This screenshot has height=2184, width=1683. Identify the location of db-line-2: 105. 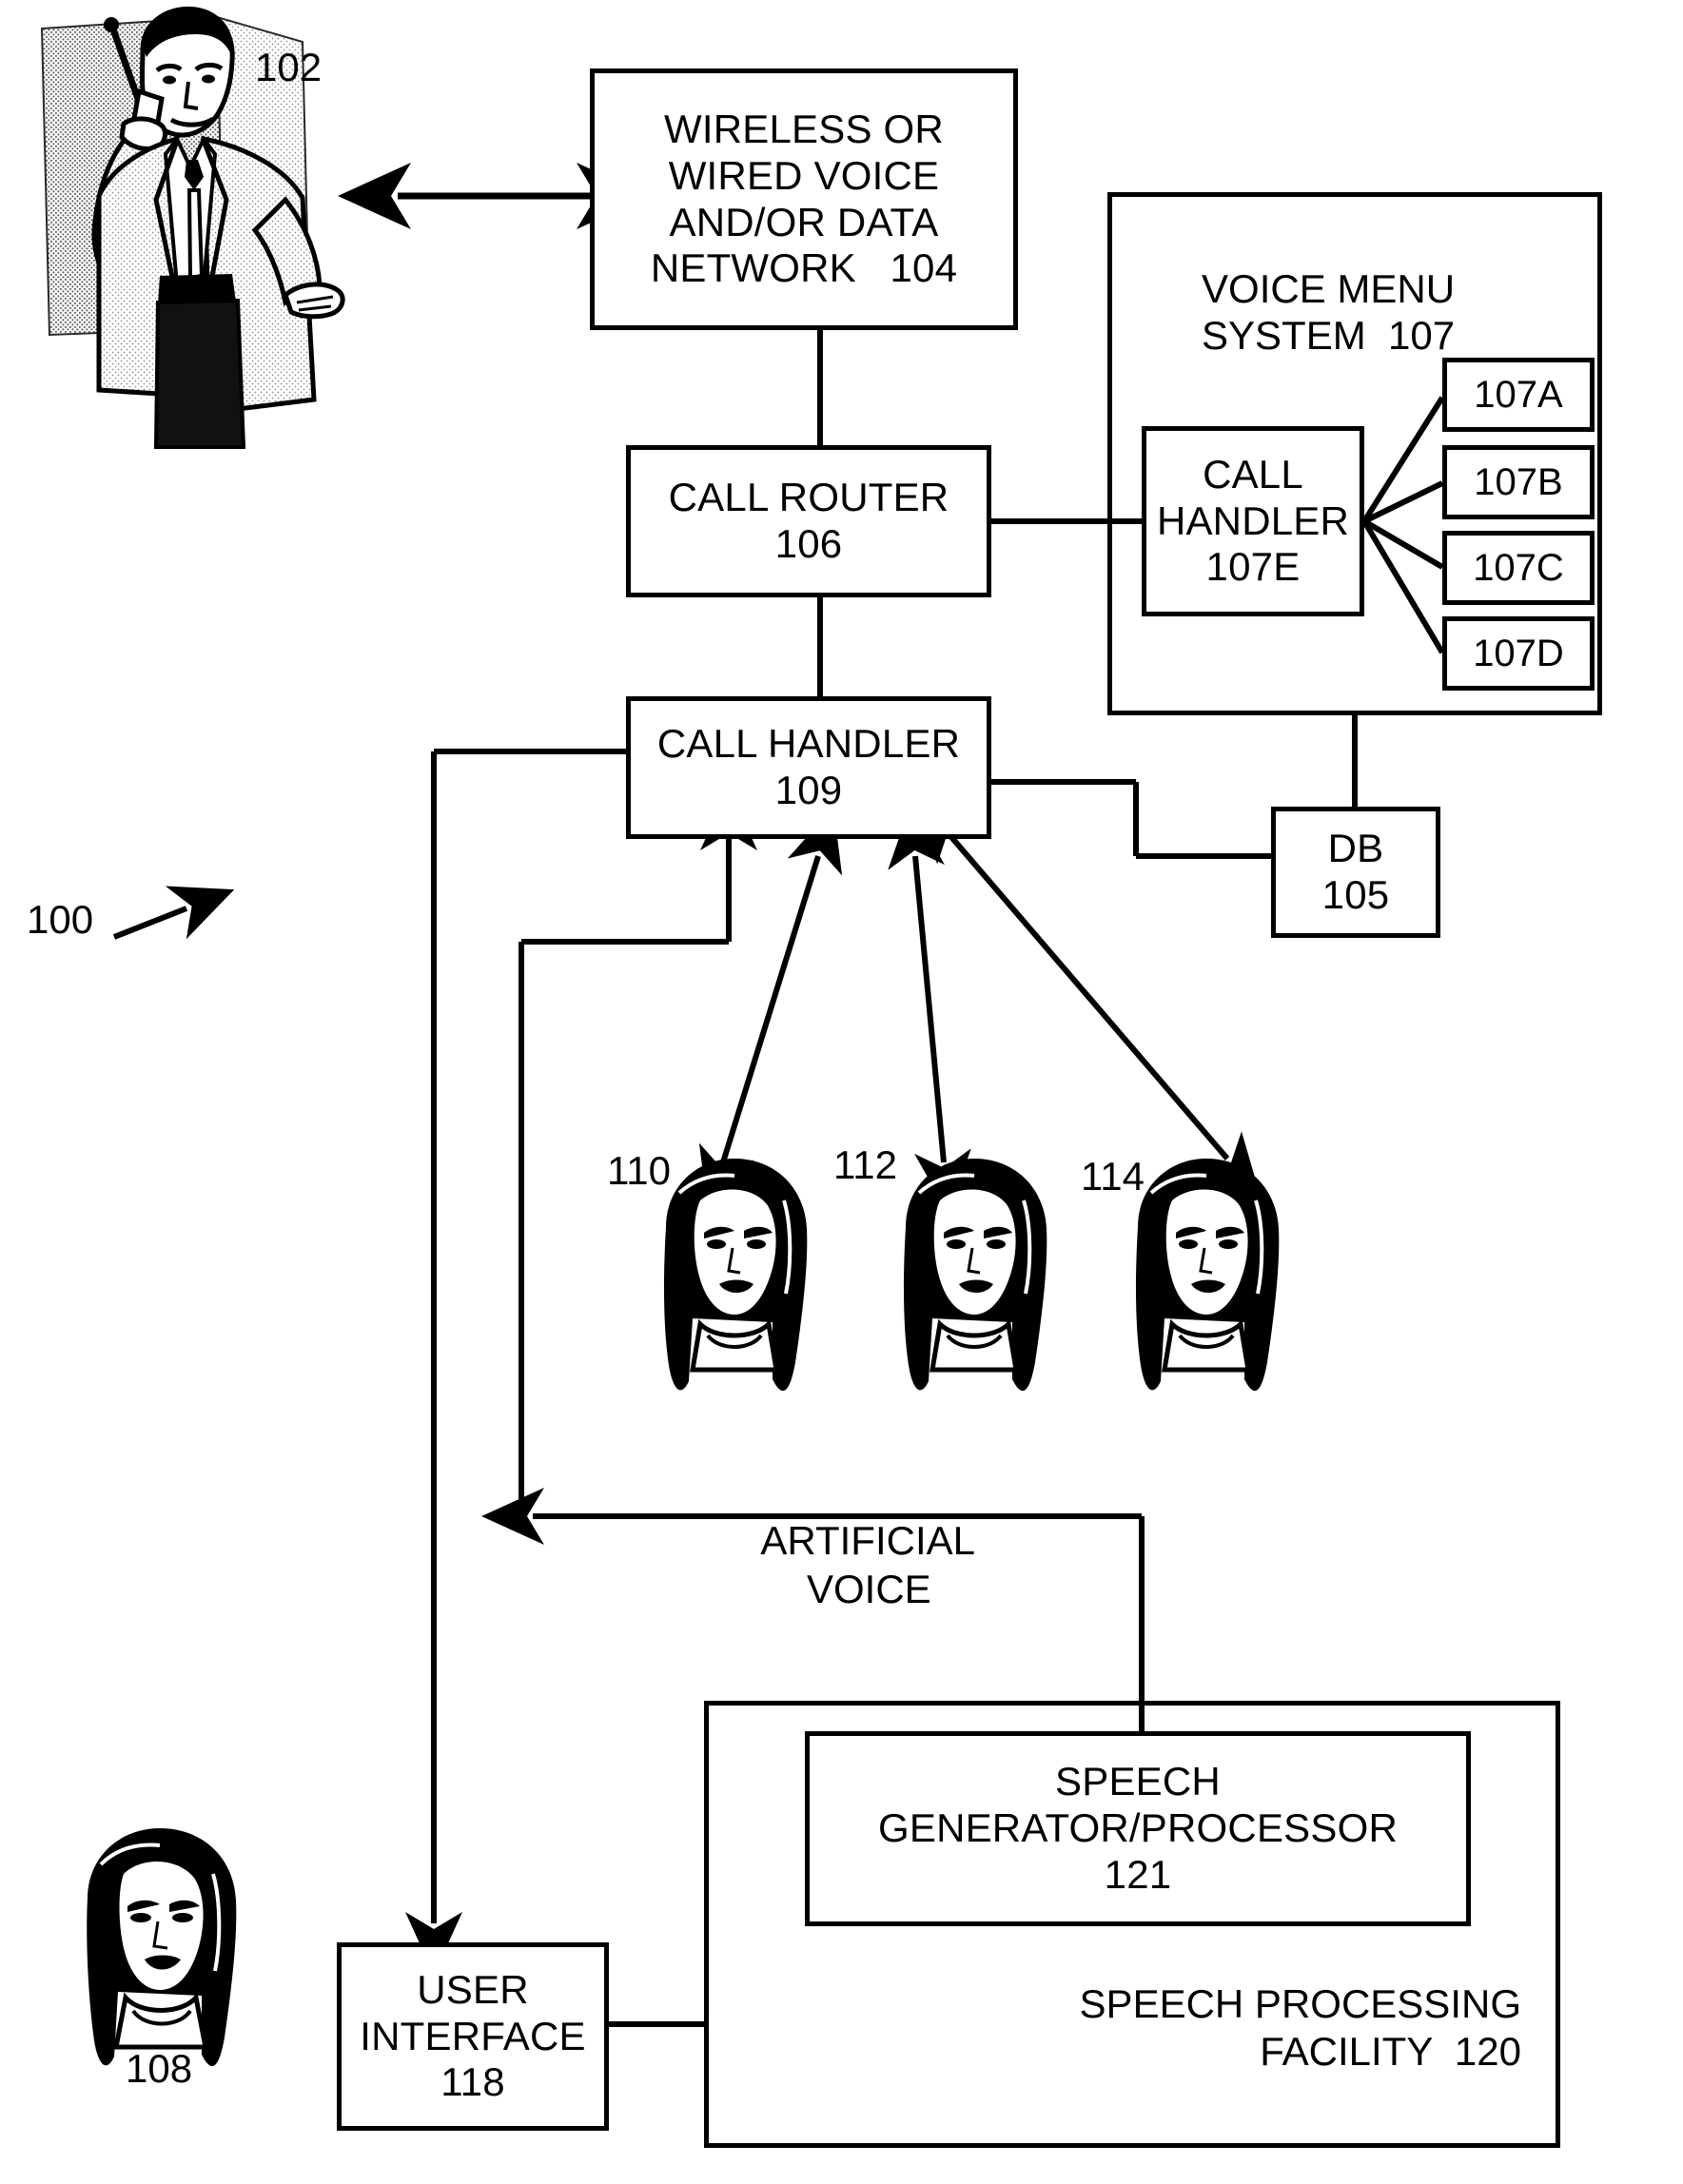
(1356, 894).